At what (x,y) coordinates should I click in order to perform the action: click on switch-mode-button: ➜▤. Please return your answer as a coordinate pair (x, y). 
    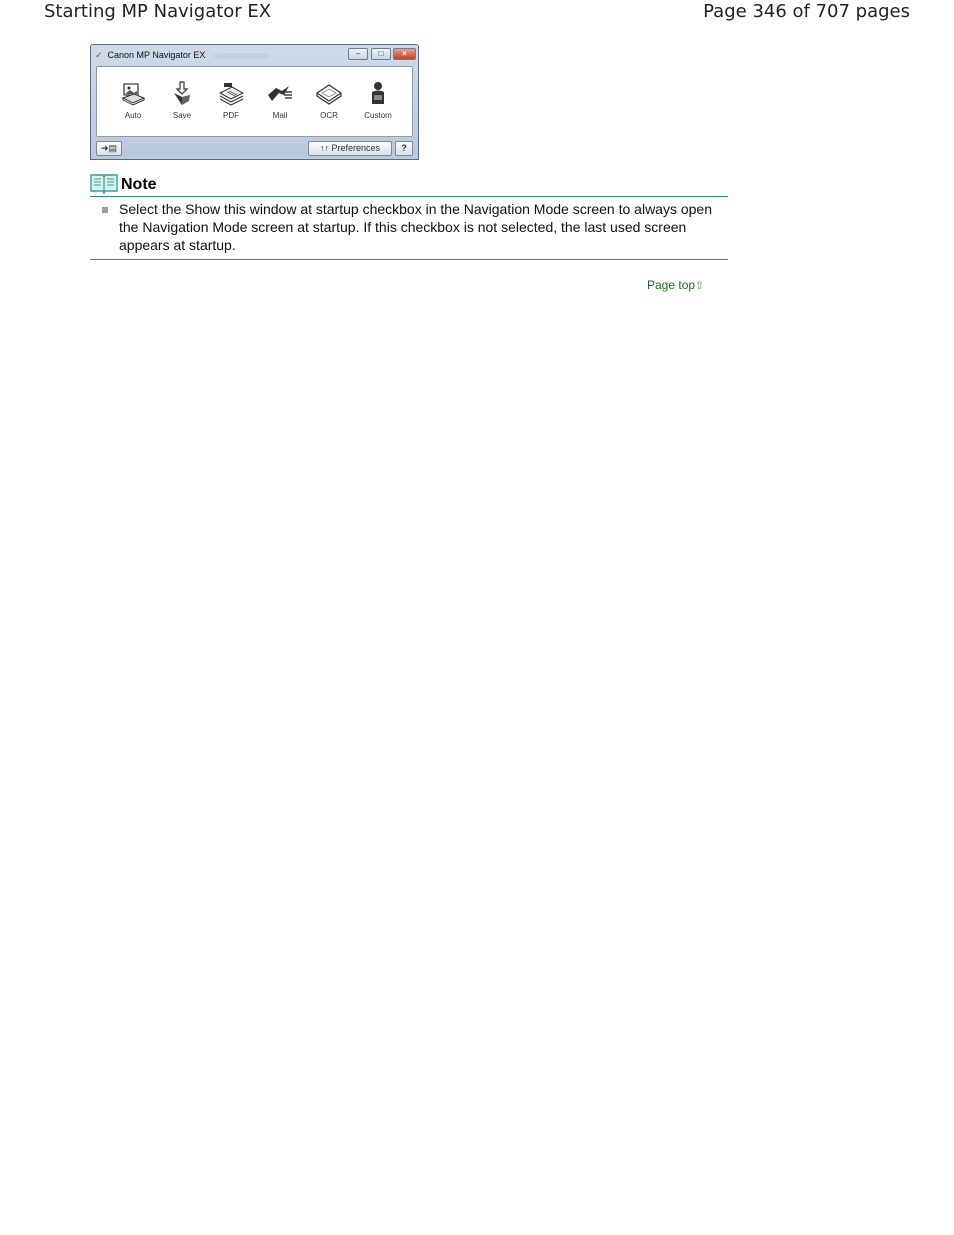
    Looking at the image, I should click on (109, 148).